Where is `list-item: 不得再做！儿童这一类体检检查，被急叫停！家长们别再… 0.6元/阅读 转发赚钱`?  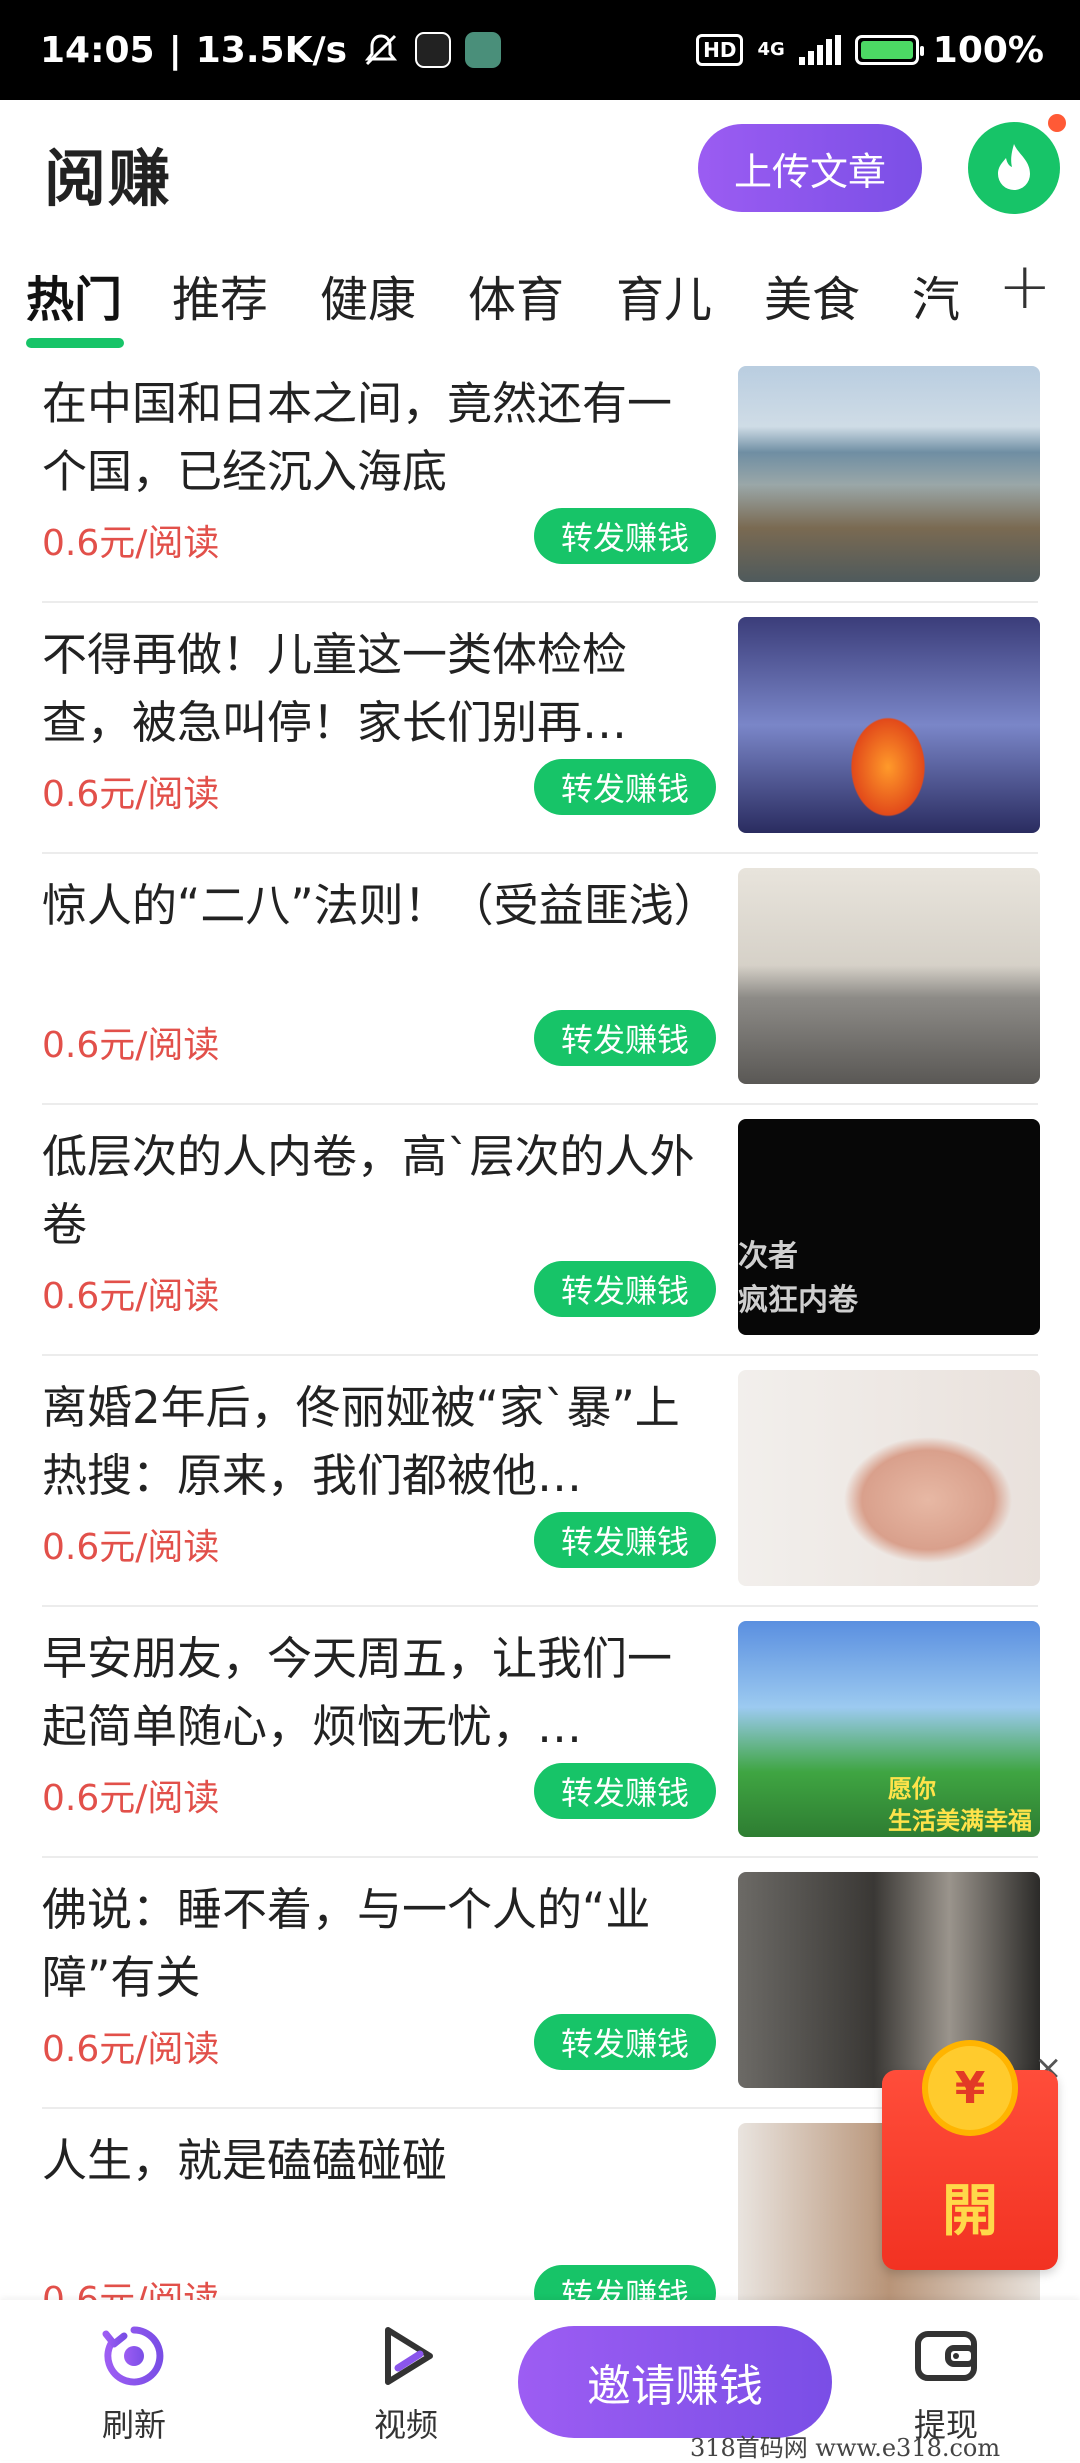 list-item: 不得再做！儿童这一类体检检查，被急叫停！家长们别再… 0.6元/阅读 转发赚钱 is located at coordinates (540, 728).